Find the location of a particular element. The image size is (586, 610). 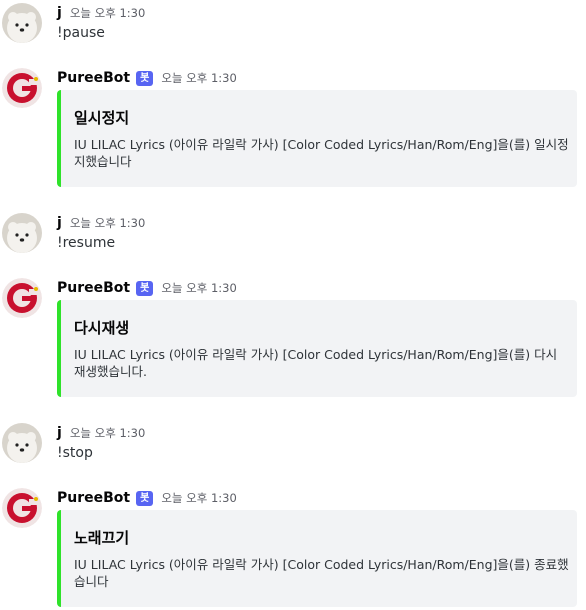

message-text: !stop is located at coordinates (75, 453).